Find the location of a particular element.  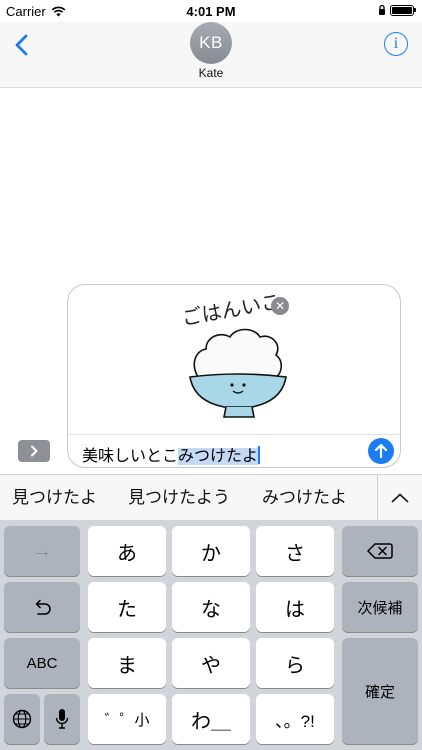

globe-icon is located at coordinates (22, 719).